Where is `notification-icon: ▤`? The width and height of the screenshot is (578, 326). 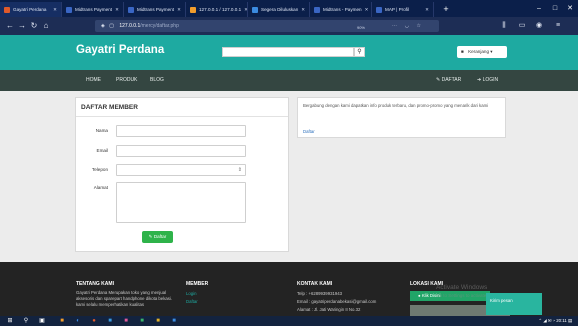 notification-icon: ▤ is located at coordinates (570, 320).